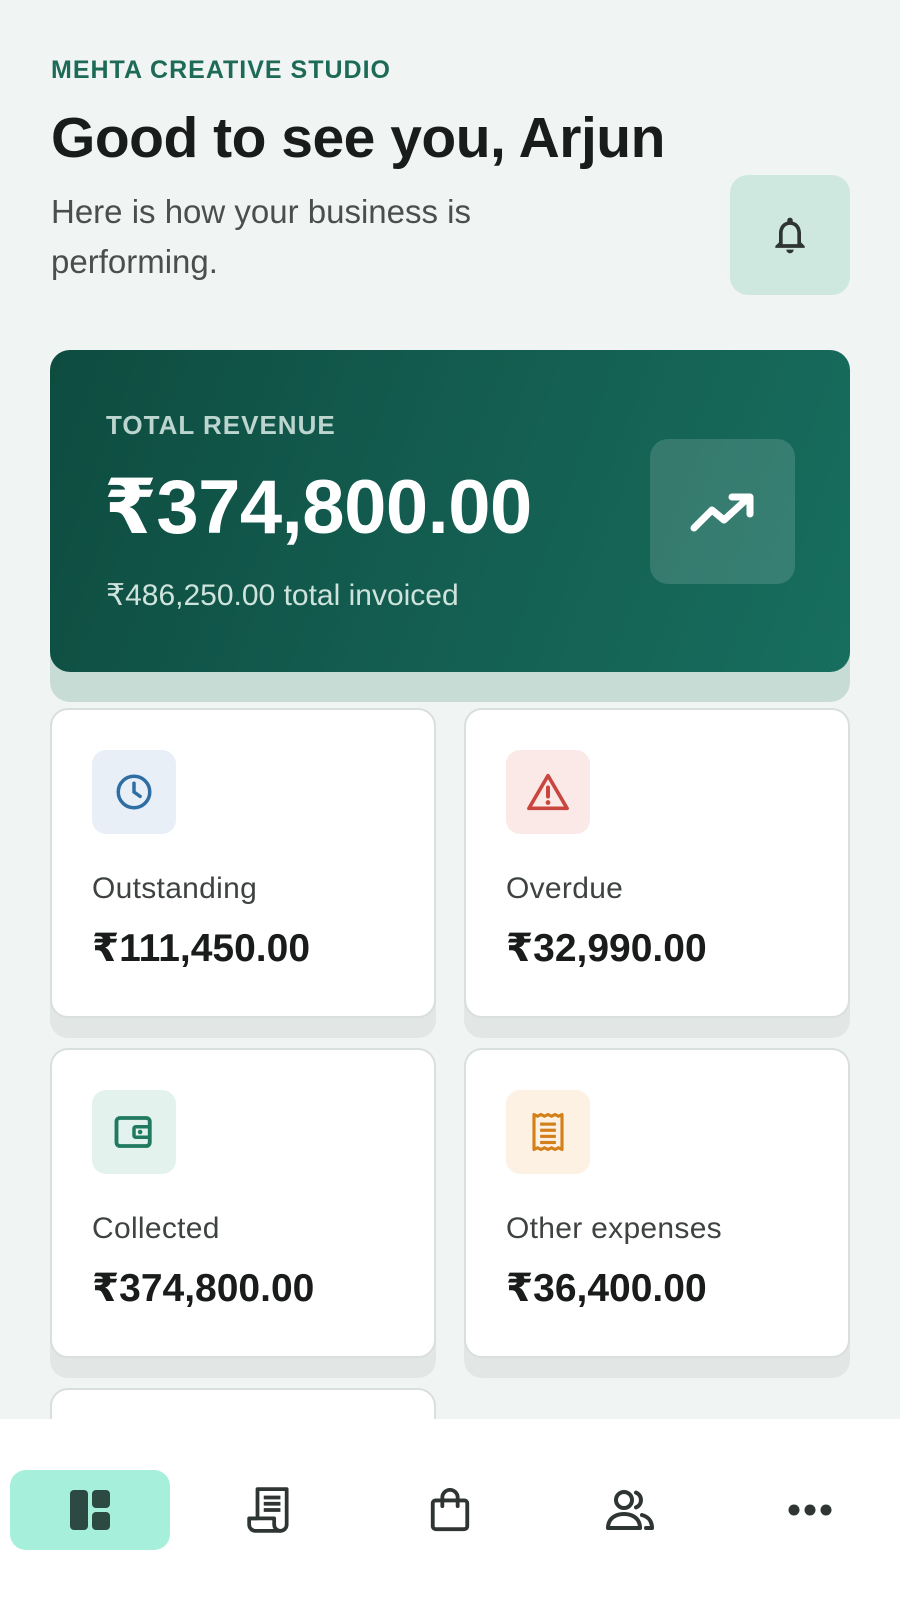 This screenshot has width=900, height=1600. Describe the element at coordinates (221, 425) in the screenshot. I see `revenue-label: TOTAL REVENUE` at that location.